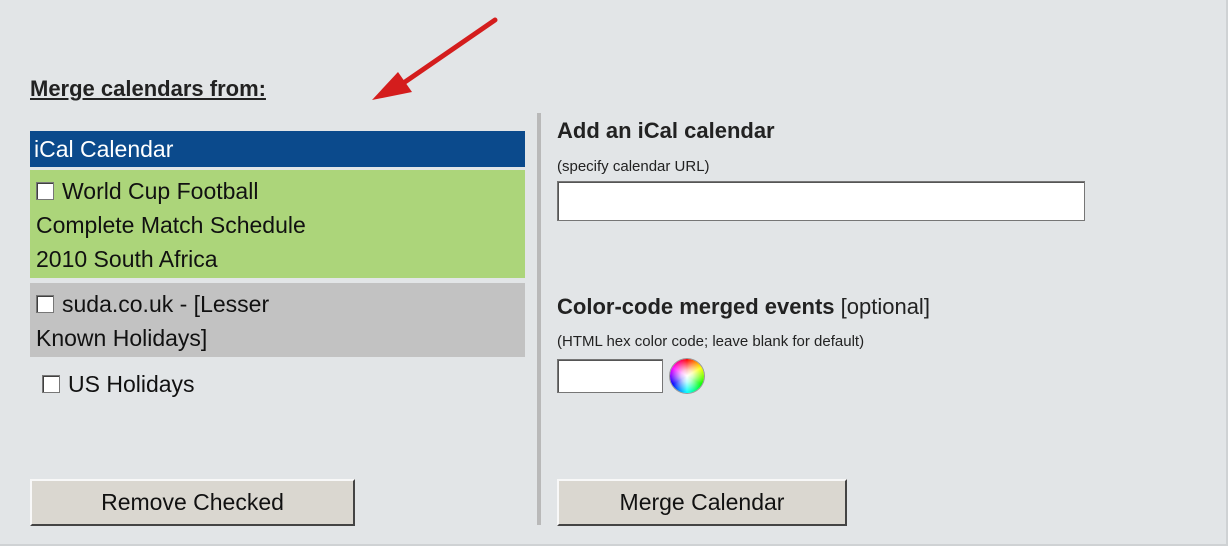  What do you see at coordinates (539, 319) in the screenshot?
I see `vertical-divider` at bounding box center [539, 319].